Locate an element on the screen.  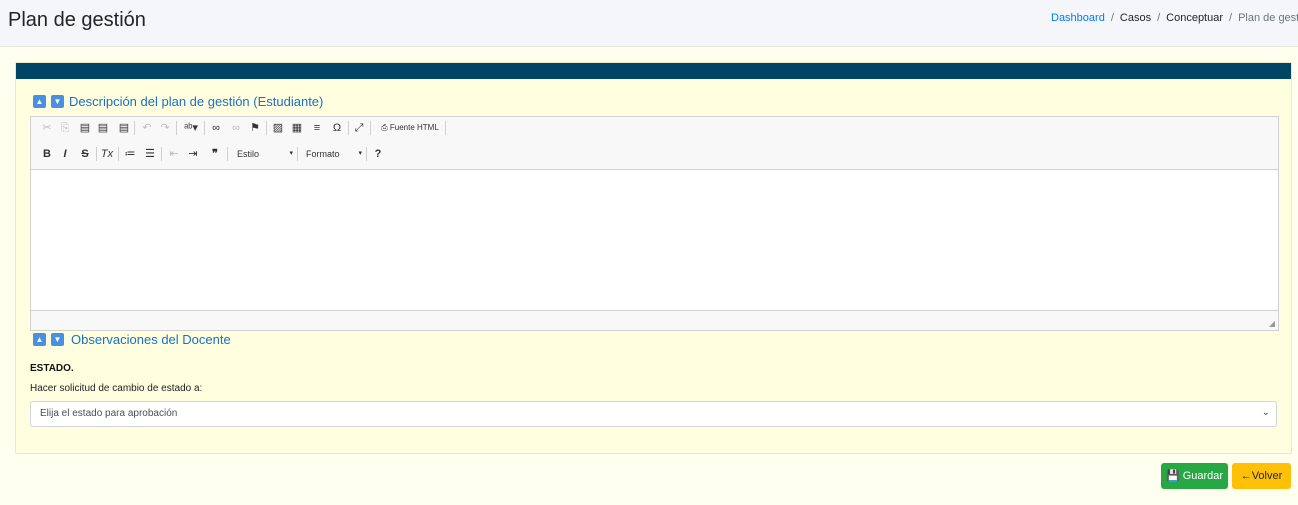
estado-sublabel: Hacer solicitud de cambio de estado a: is located at coordinates (116, 388).